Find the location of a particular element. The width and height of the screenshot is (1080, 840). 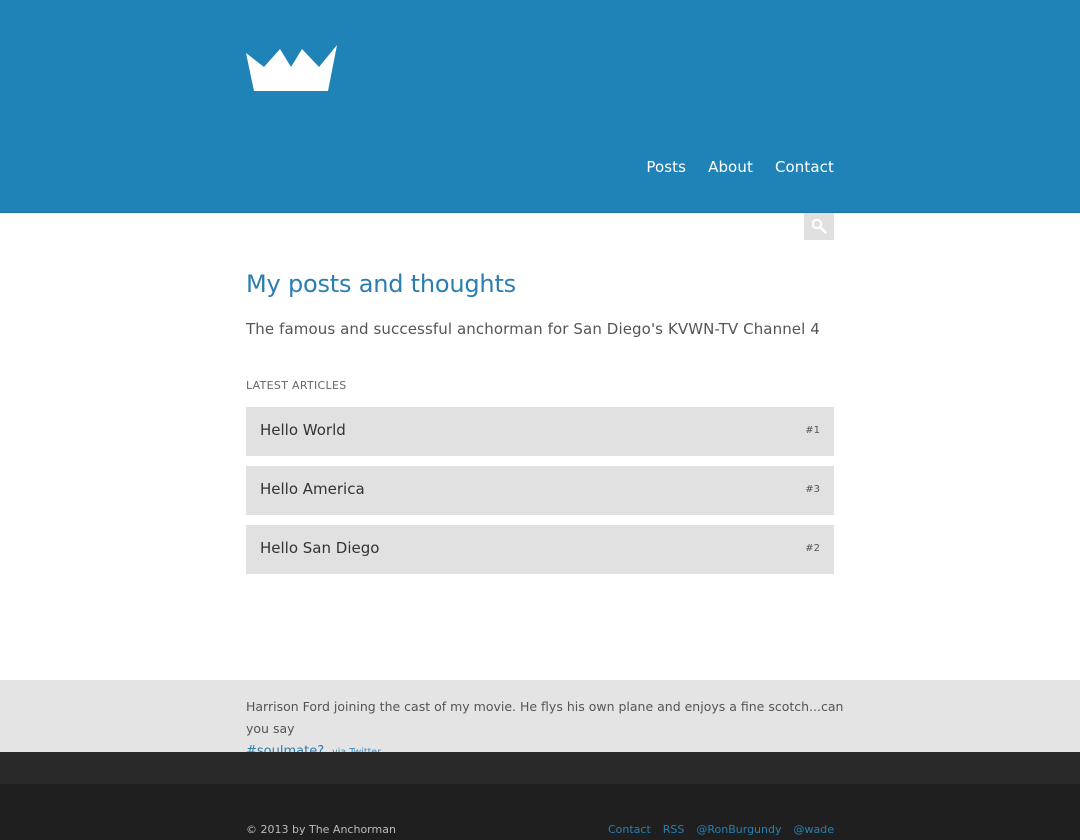

nav-posts: Posts is located at coordinates (666, 167).